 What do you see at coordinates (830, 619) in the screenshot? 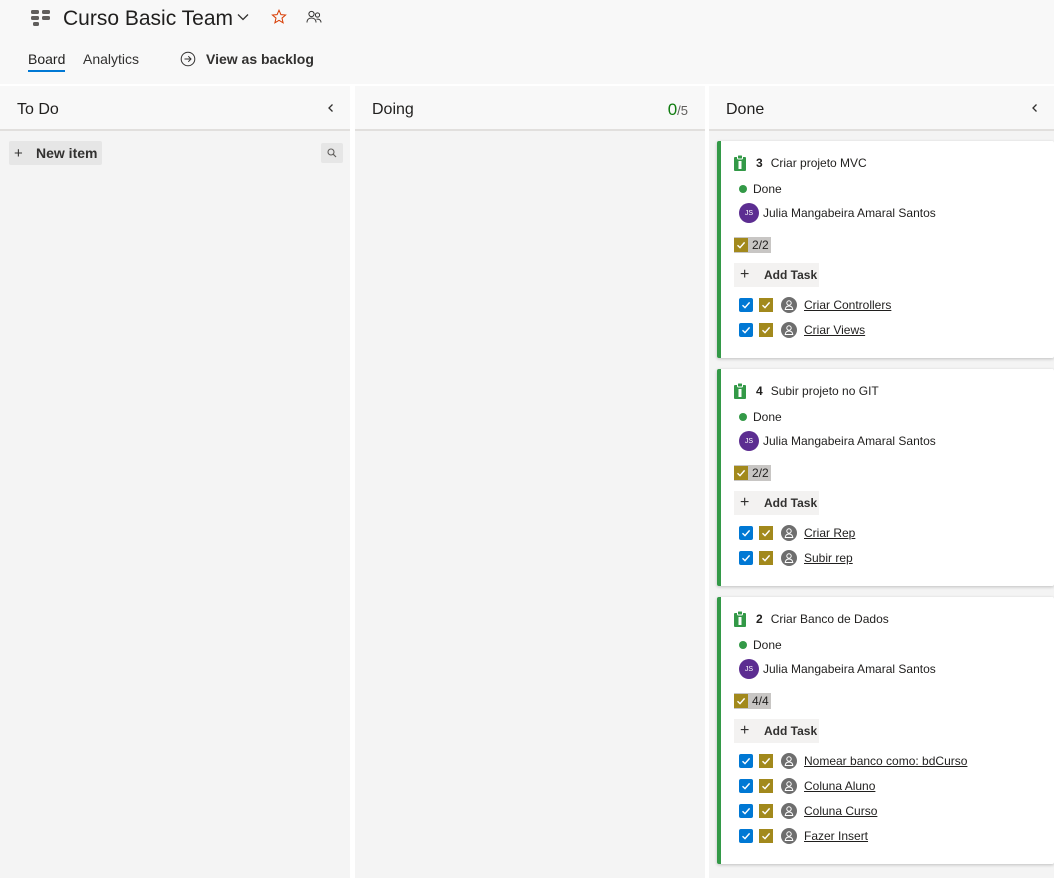
I see `work-item-title: Criar Banco de Dados` at bounding box center [830, 619].